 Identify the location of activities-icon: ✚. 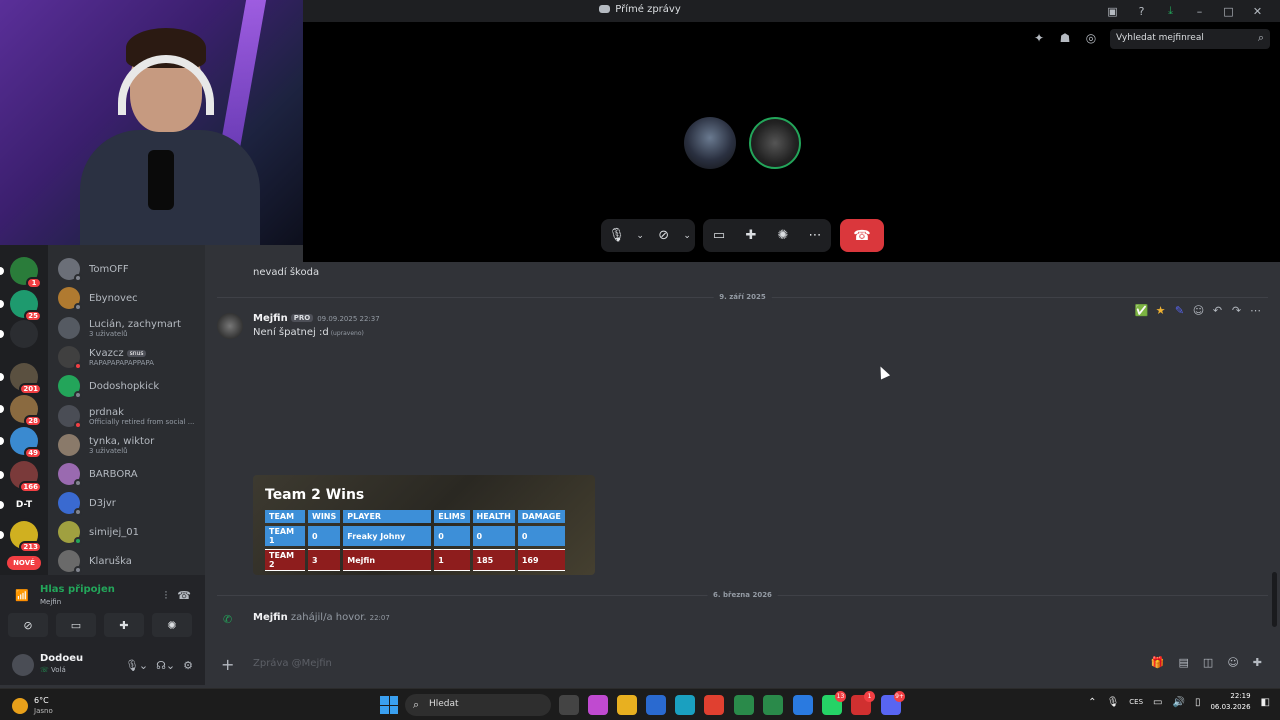
(751, 235).